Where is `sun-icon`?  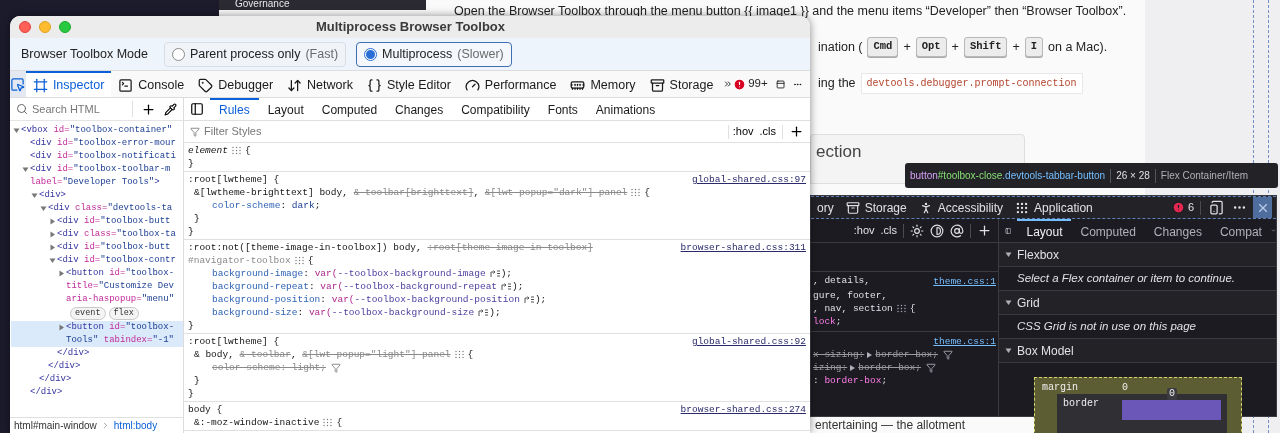 sun-icon is located at coordinates (917, 230).